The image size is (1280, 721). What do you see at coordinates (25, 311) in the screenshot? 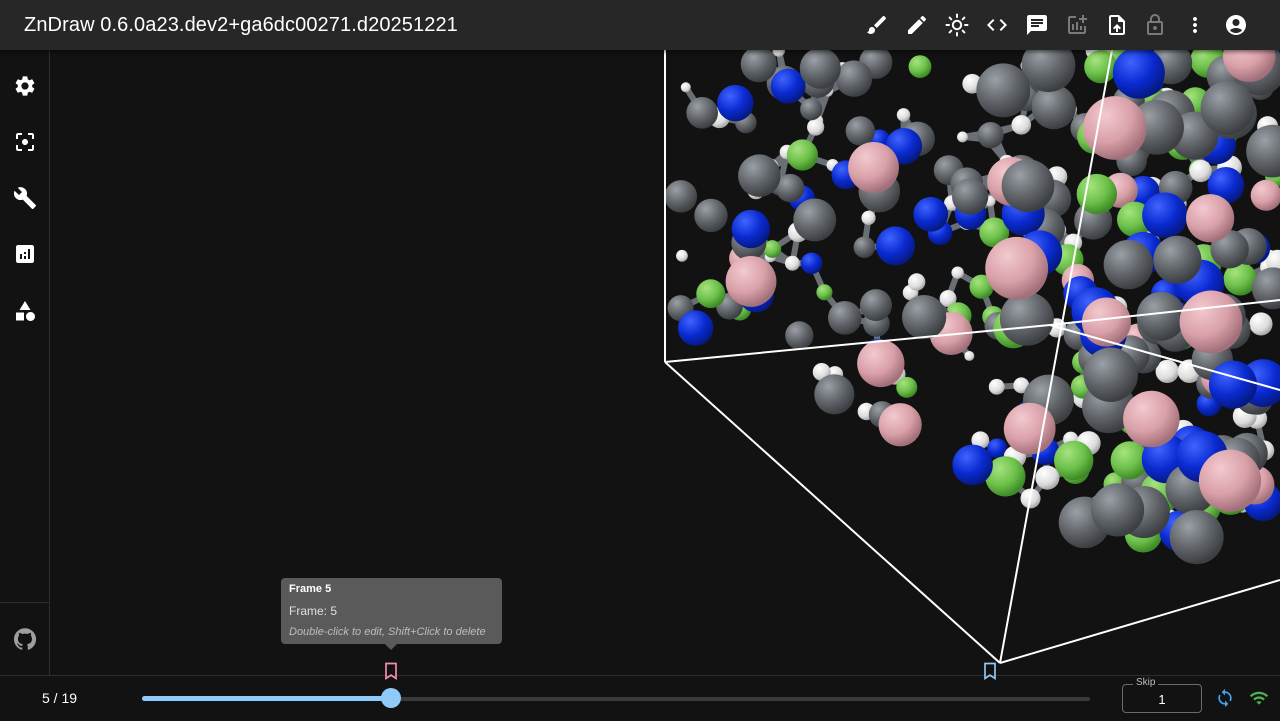
I see `category-icon` at bounding box center [25, 311].